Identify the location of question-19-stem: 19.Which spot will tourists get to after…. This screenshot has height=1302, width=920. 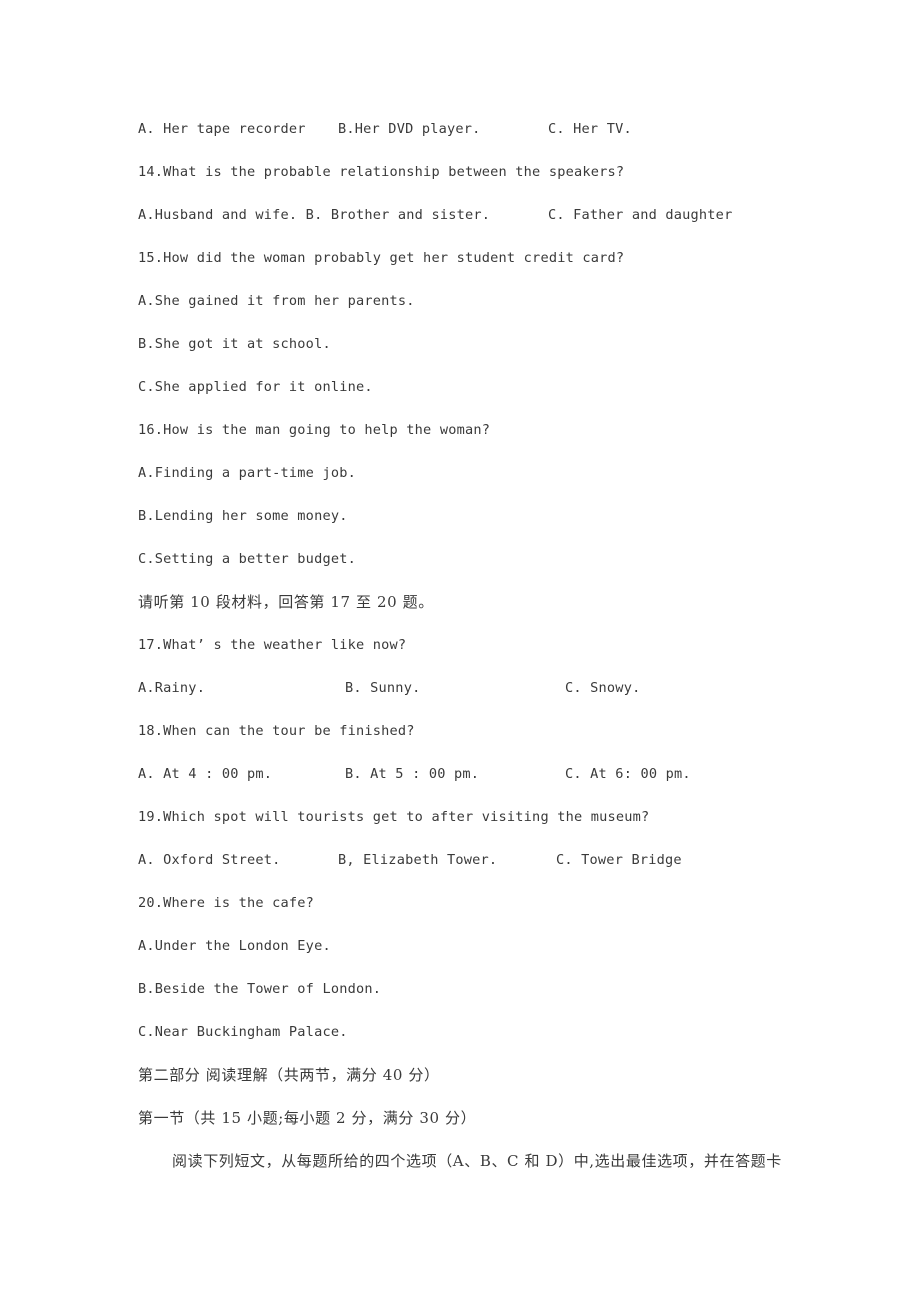
(394, 817).